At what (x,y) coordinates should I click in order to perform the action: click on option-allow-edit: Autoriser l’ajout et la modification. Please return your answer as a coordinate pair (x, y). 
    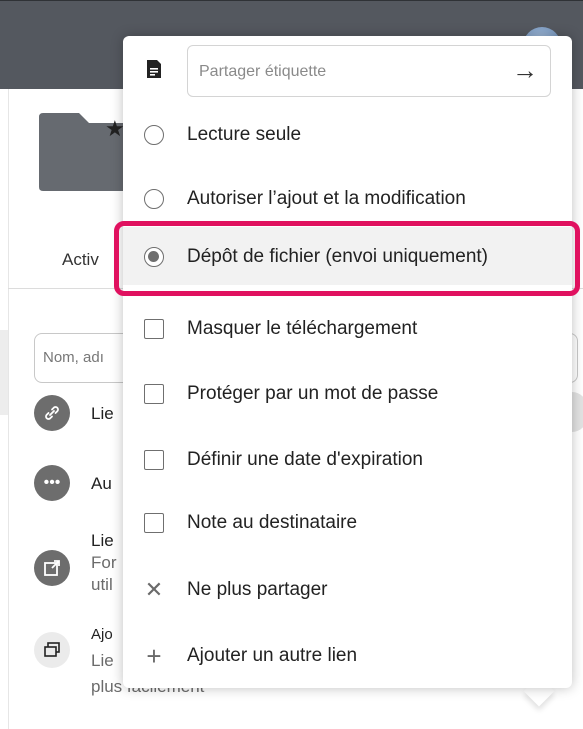
    Looking at the image, I should click on (347, 199).